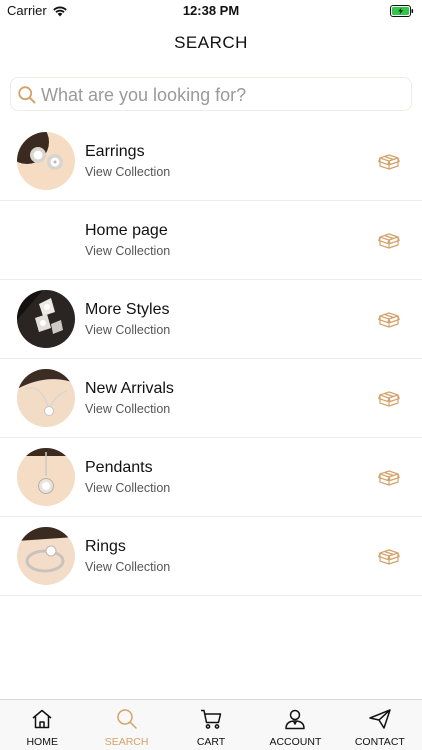 This screenshot has width=422, height=750. I want to click on collection-item-pendants: Pendants View Collection, so click(211, 477).